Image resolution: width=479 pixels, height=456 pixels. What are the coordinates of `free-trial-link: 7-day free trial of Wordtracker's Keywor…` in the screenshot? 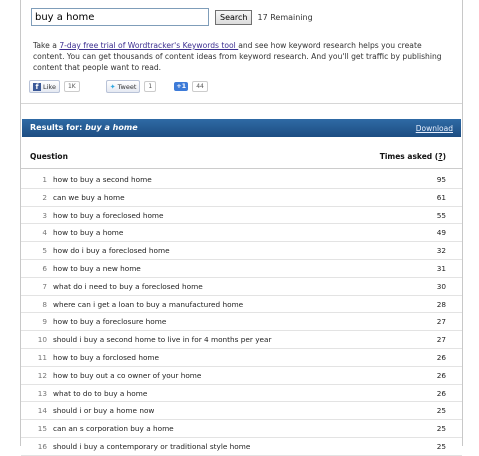 It's located at (148, 45).